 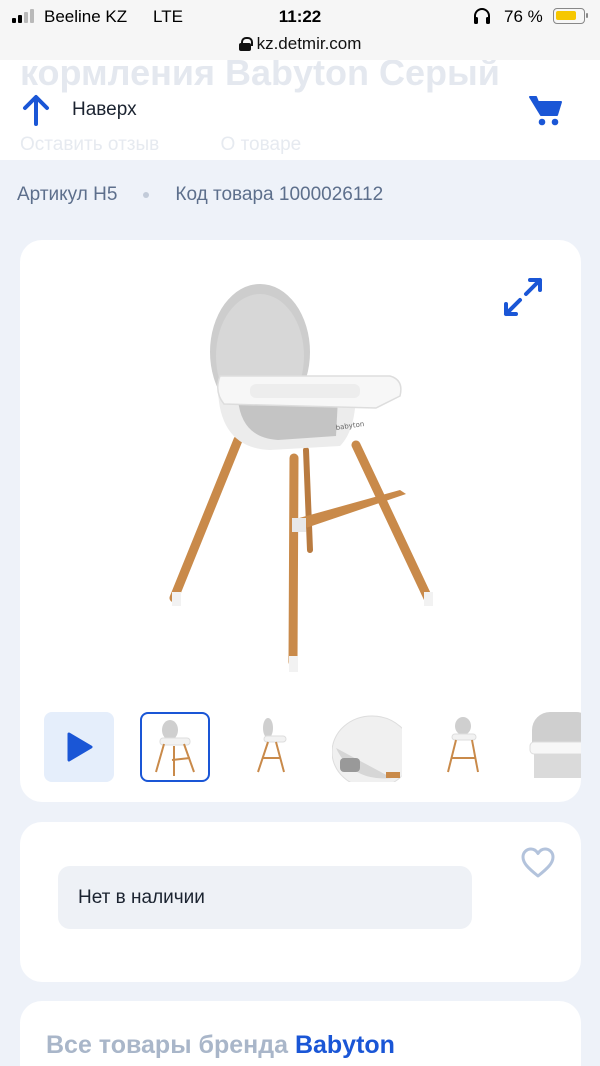 What do you see at coordinates (167, 1045) in the screenshot?
I see `brand-prefix: Все товары бренда` at bounding box center [167, 1045].